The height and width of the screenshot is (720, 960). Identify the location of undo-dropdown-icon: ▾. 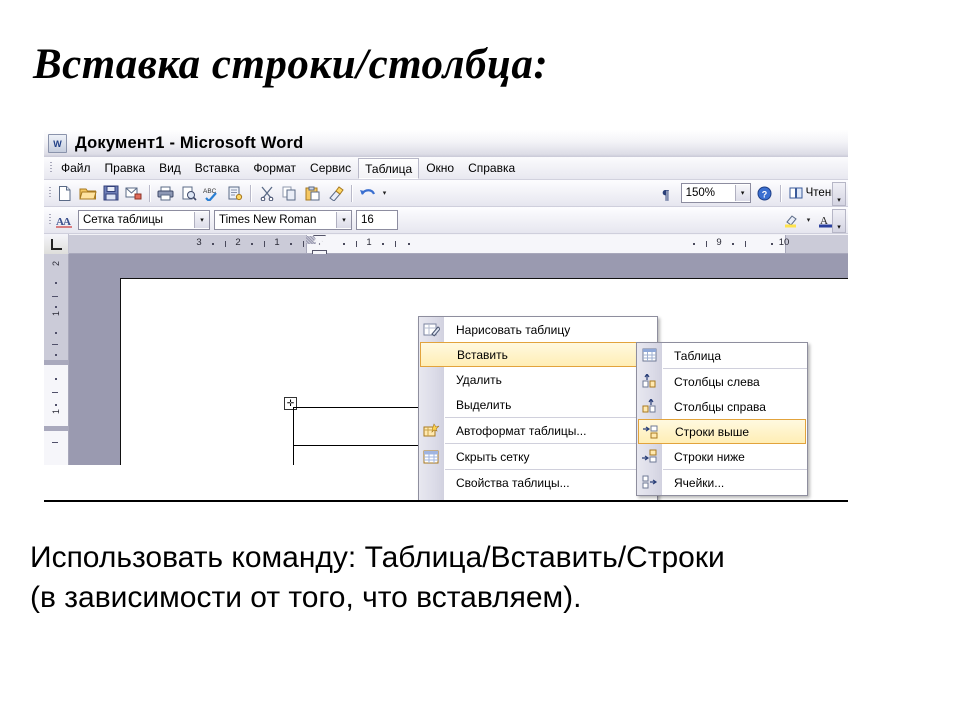
(384, 193).